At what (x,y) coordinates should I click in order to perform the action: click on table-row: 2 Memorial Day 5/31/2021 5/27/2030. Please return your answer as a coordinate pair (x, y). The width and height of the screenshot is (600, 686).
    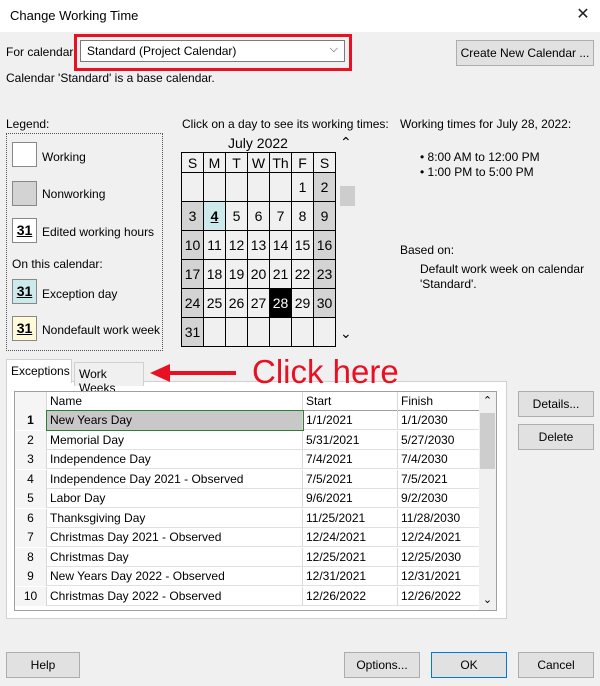
    Looking at the image, I should click on (248, 440).